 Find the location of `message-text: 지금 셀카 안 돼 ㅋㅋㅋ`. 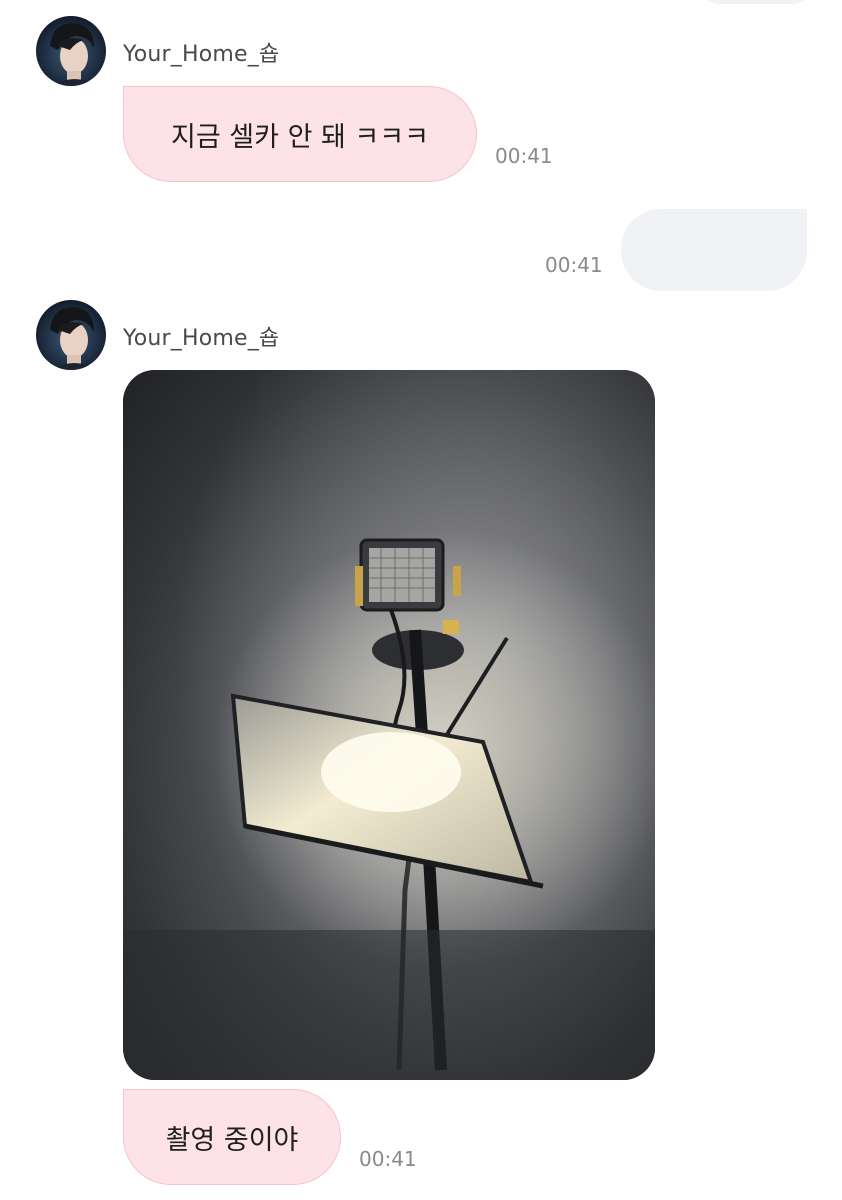

message-text: 지금 셀카 안 돼 ㅋㅋㅋ is located at coordinates (300, 137).